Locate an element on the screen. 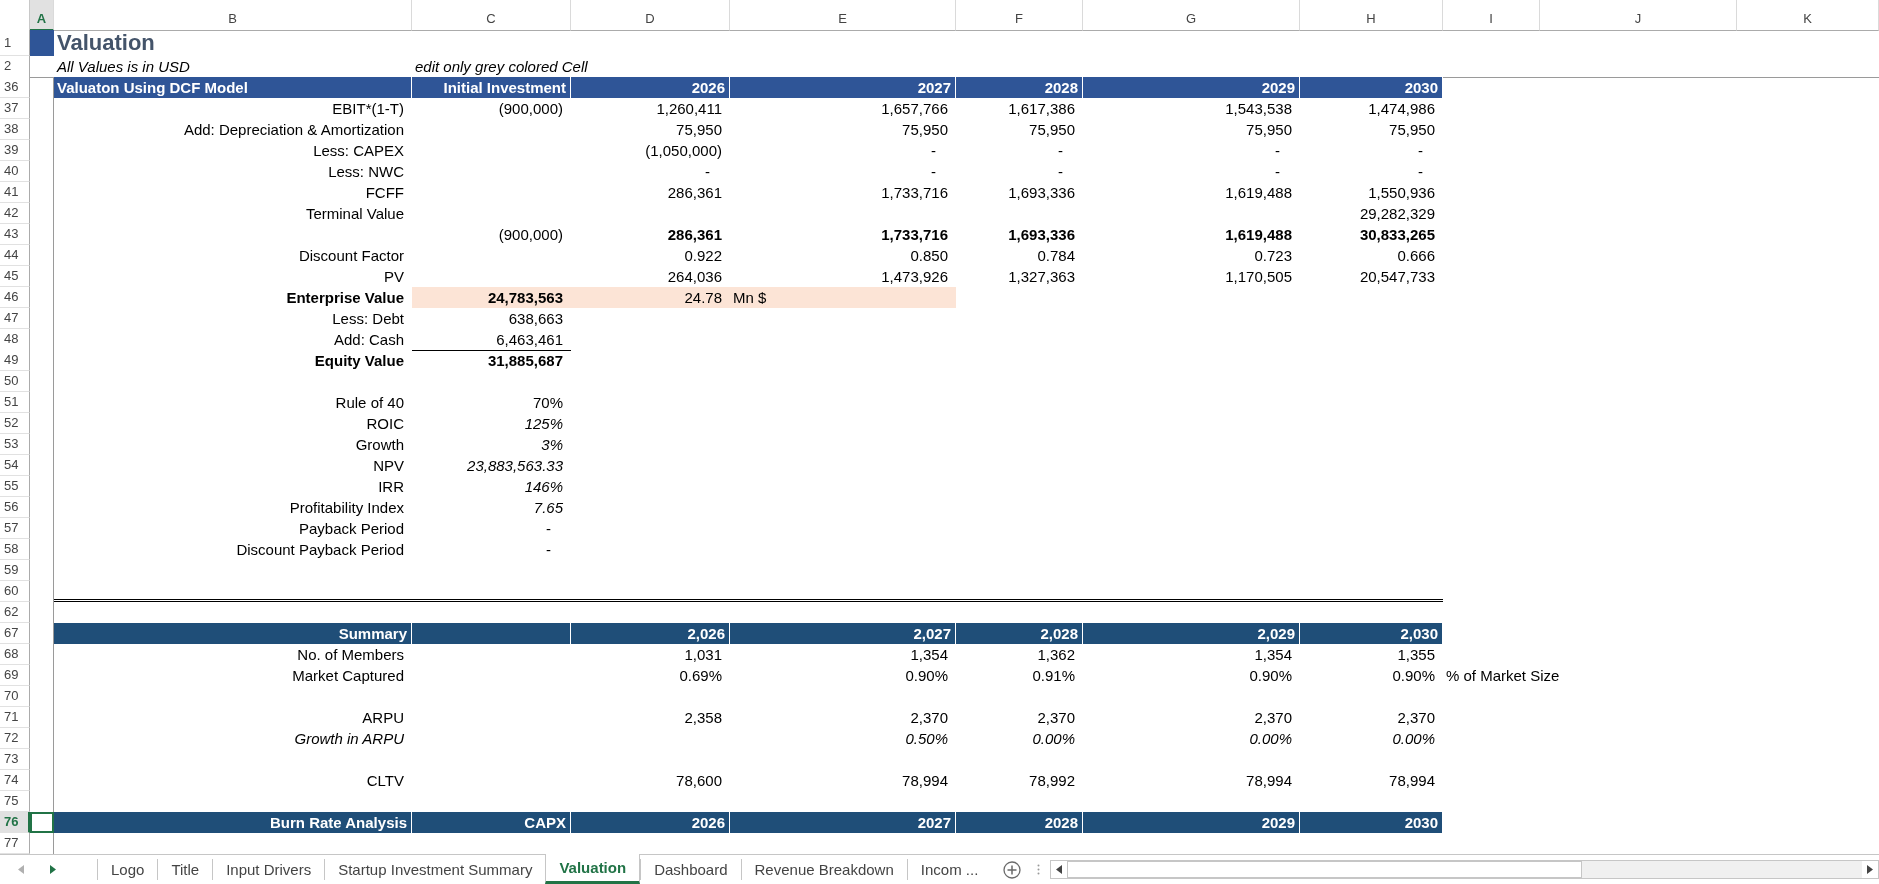 The image size is (1879, 884). table-cell-text: Terminal Value is located at coordinates (354, 214).